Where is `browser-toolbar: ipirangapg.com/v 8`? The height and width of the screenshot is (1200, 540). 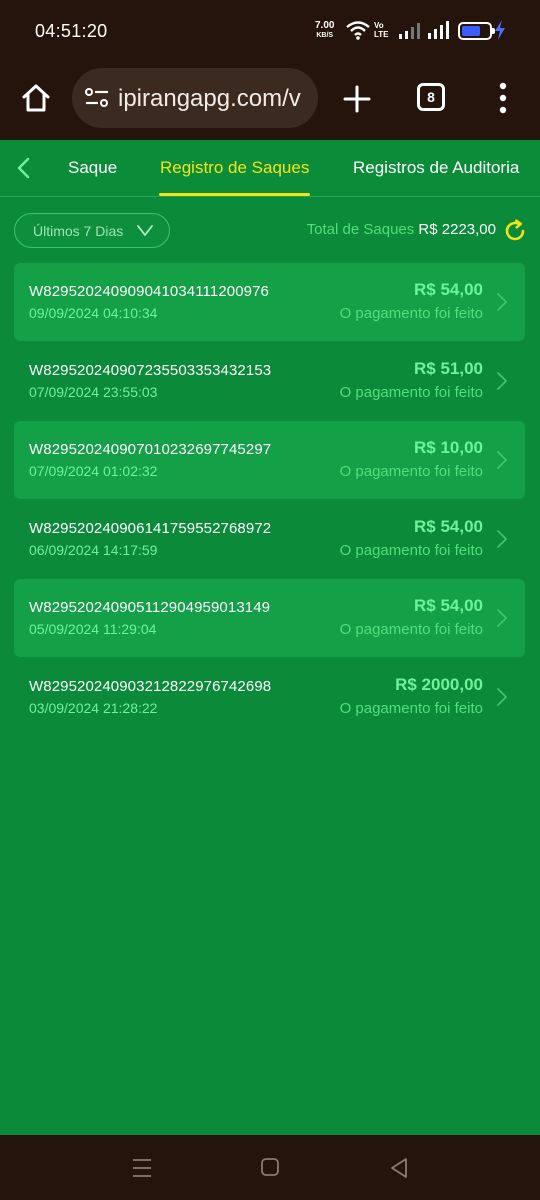 browser-toolbar: ipirangapg.com/v 8 is located at coordinates (270, 101).